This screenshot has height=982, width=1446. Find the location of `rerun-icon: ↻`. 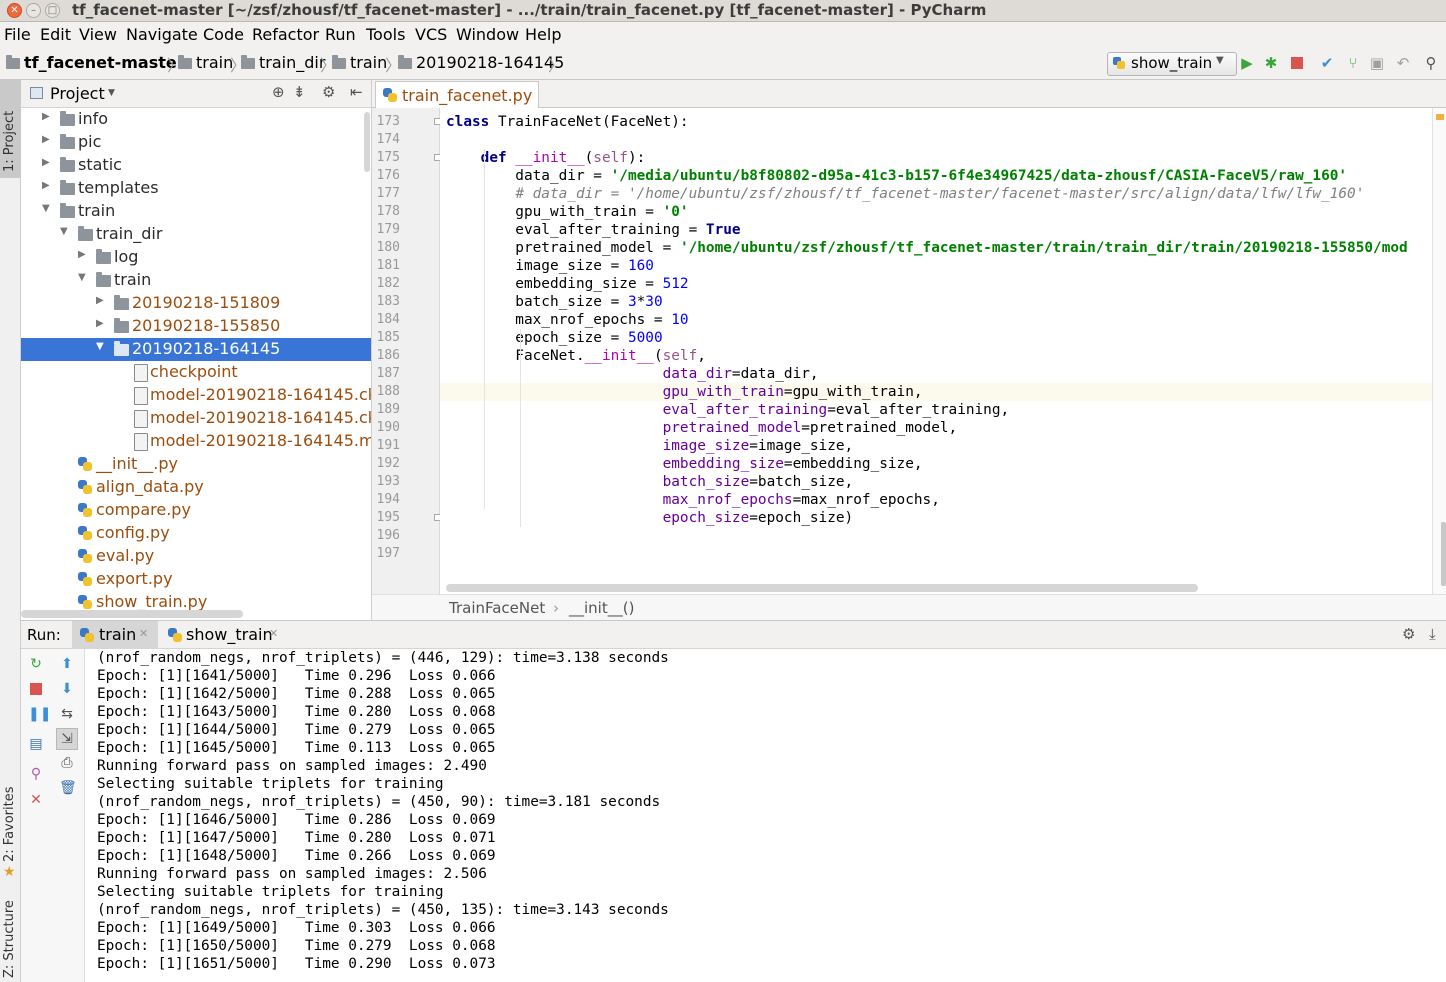

rerun-icon: ↻ is located at coordinates (36, 664).